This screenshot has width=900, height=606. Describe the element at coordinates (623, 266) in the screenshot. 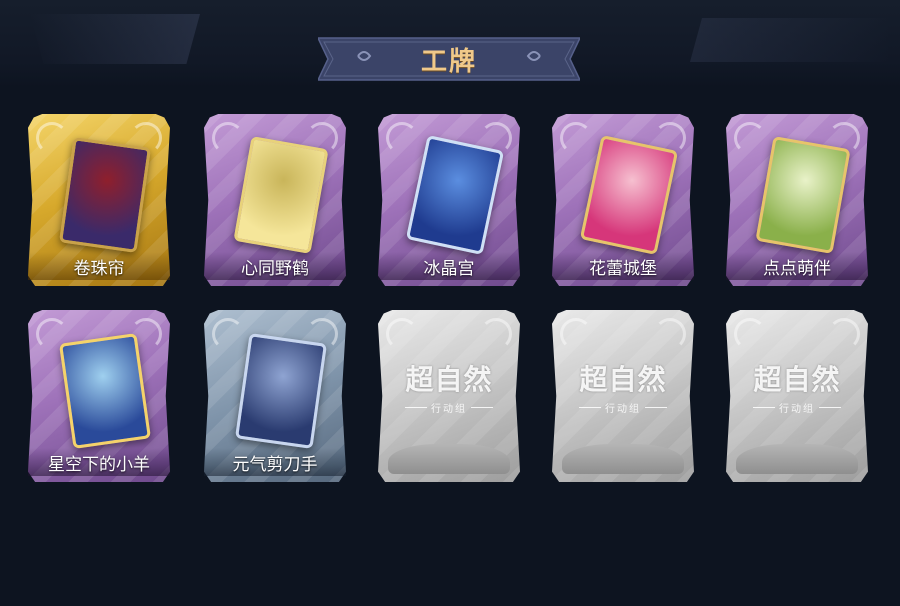

I see `badge-name: 花蕾城堡` at that location.